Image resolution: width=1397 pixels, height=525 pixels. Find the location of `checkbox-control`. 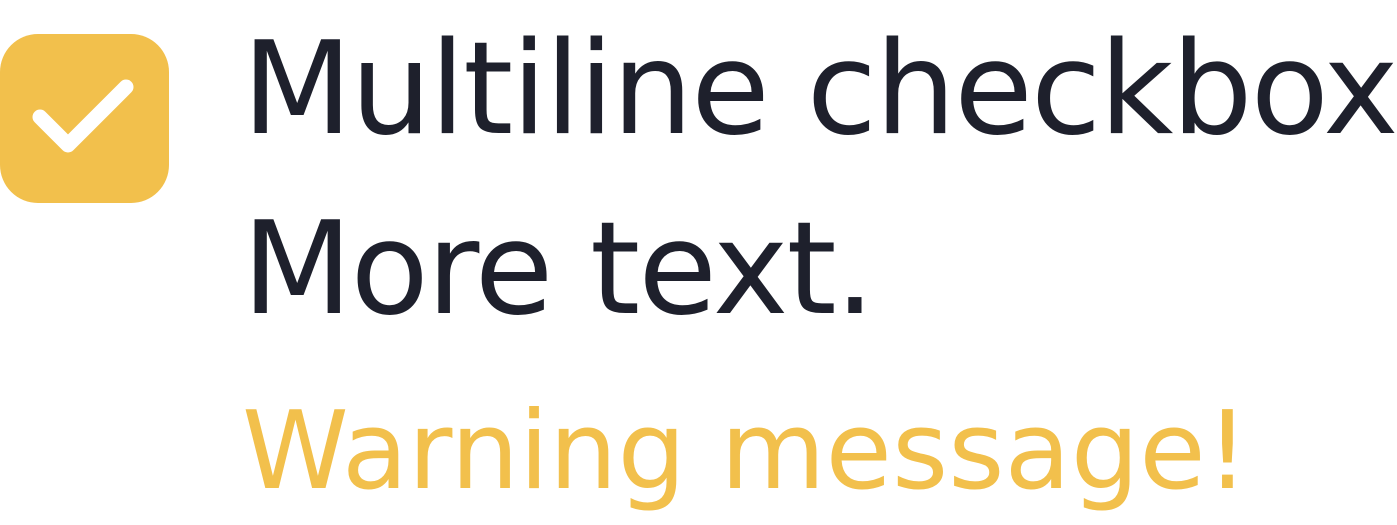

checkbox-control is located at coordinates (84, 118).